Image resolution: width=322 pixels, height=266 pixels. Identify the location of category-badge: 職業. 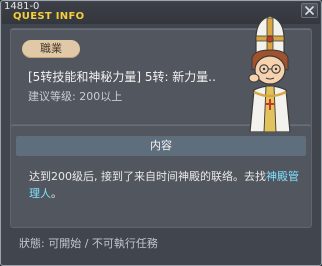
(51, 49).